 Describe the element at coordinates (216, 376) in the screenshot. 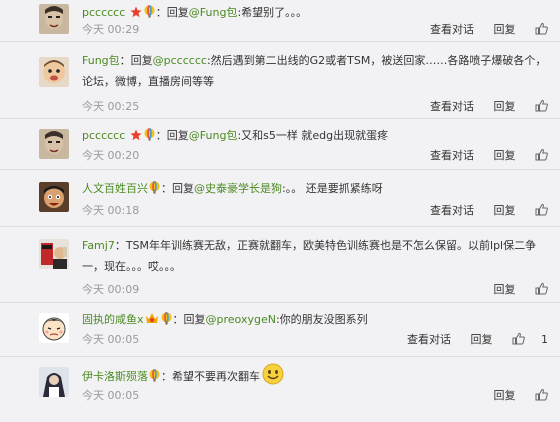

I see `comment-text: 希望不要再次翻车` at that location.